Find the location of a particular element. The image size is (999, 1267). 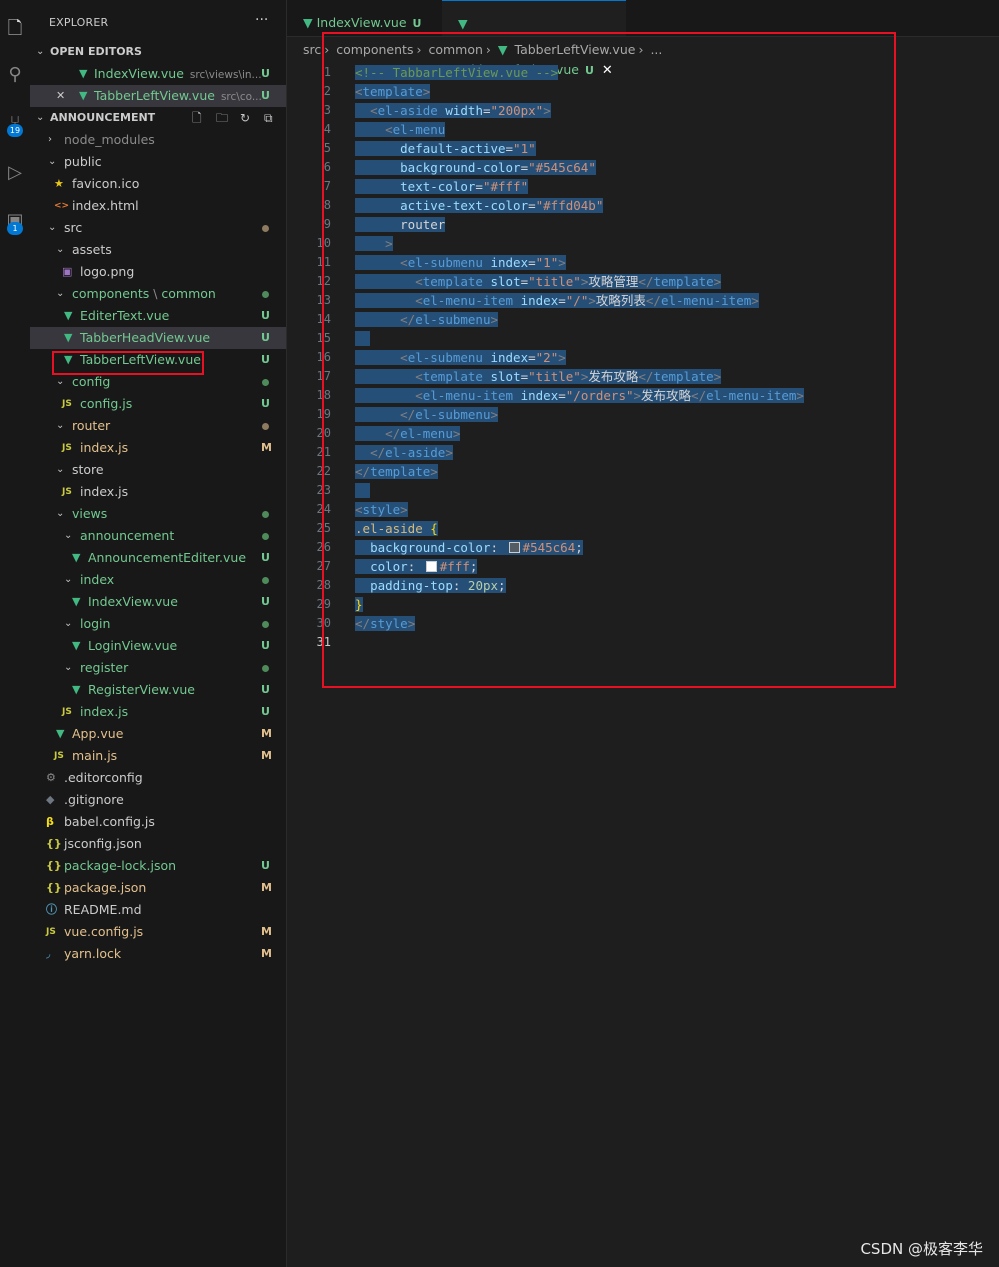

refresh-icon: ↻ is located at coordinates (245, 118).